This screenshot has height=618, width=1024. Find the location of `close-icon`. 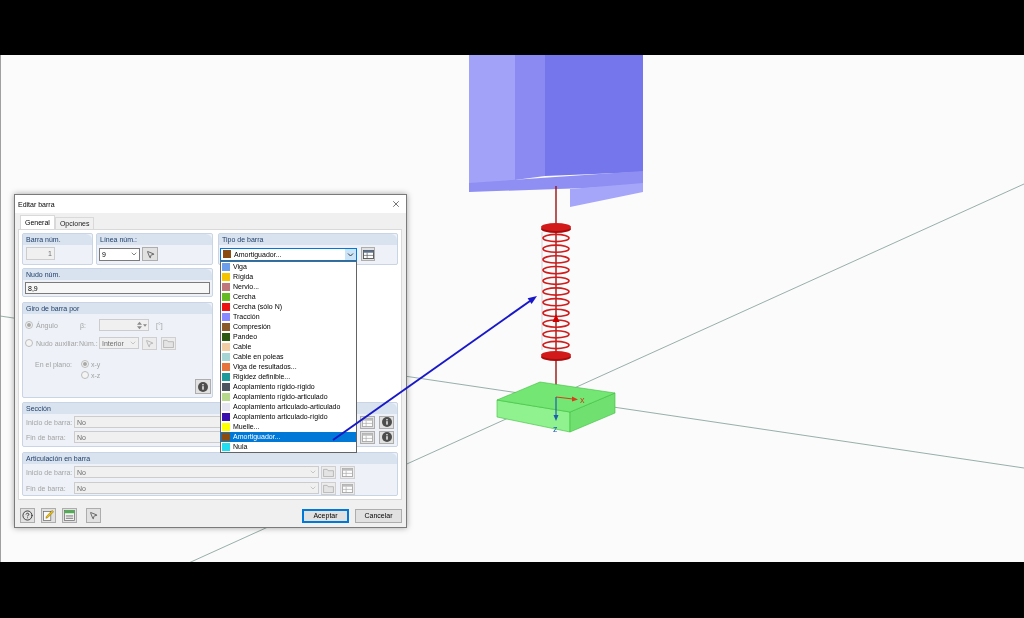

close-icon is located at coordinates (396, 204).